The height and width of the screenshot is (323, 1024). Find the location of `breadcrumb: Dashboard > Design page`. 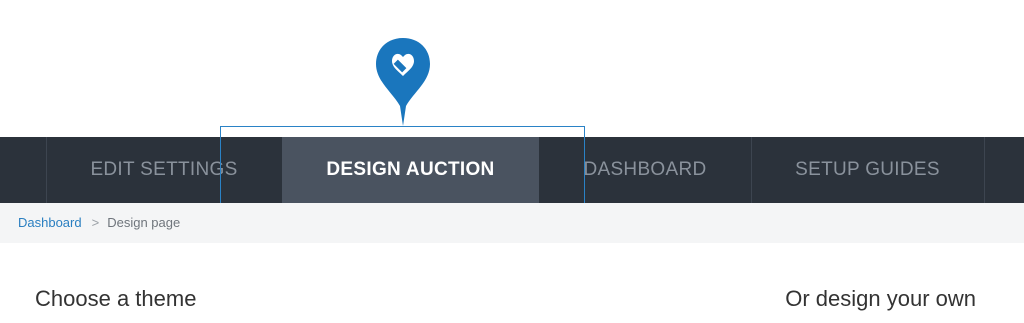

breadcrumb: Dashboard > Design page is located at coordinates (512, 223).